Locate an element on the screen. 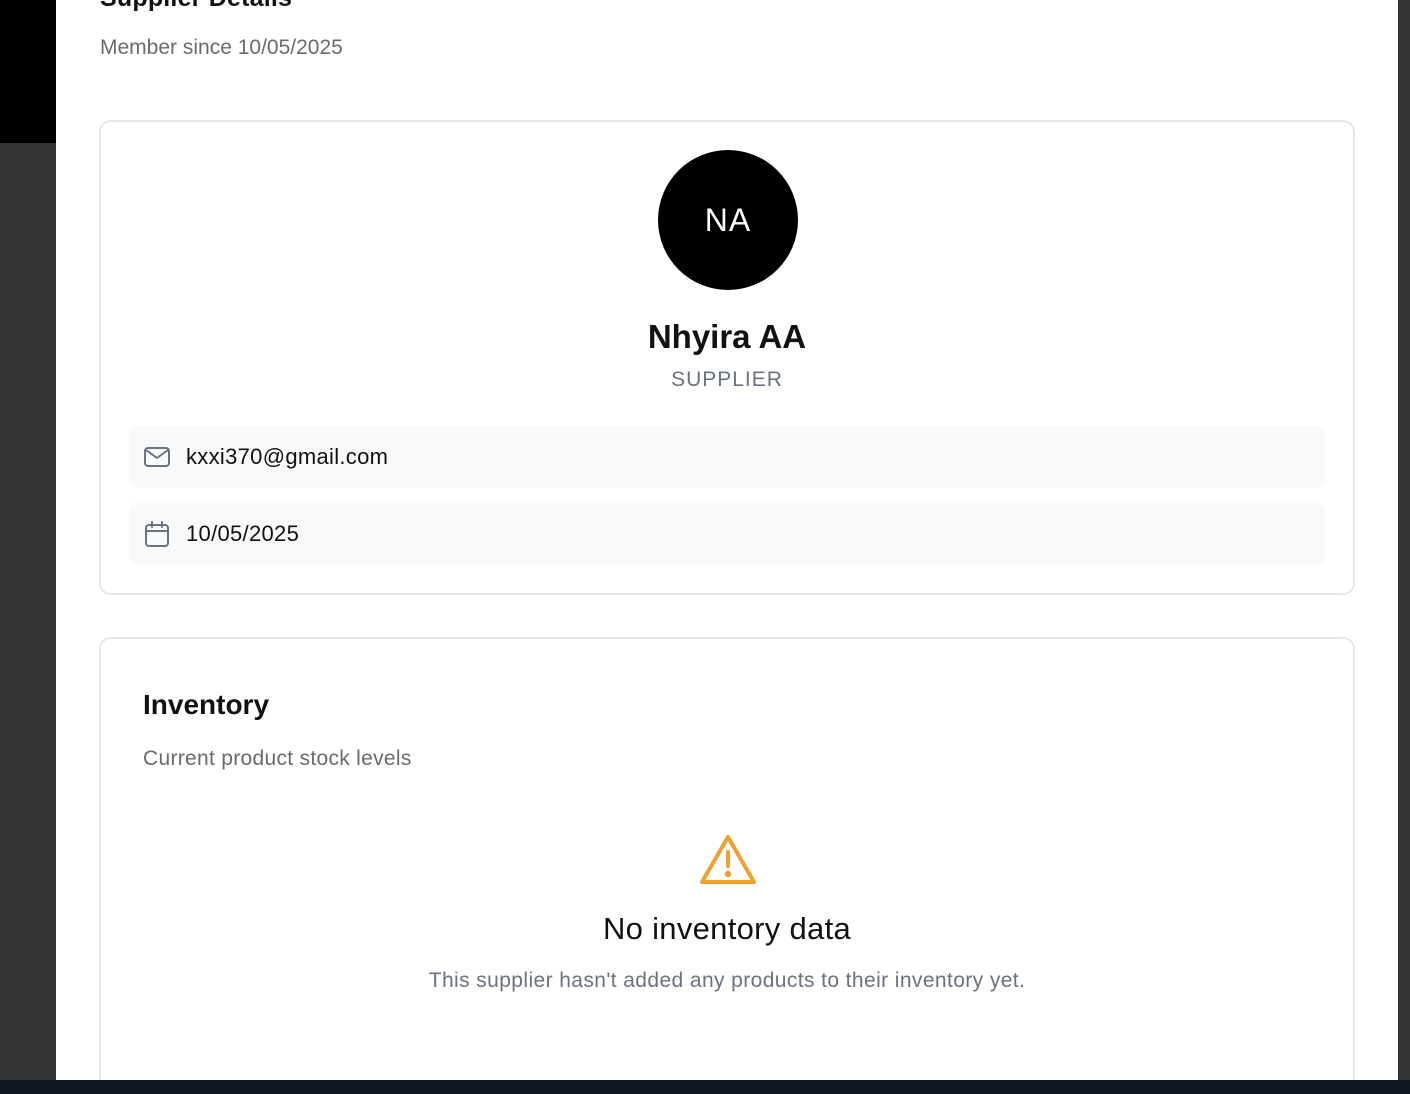 This screenshot has height=1094, width=1410. warning-icon is located at coordinates (728, 860).